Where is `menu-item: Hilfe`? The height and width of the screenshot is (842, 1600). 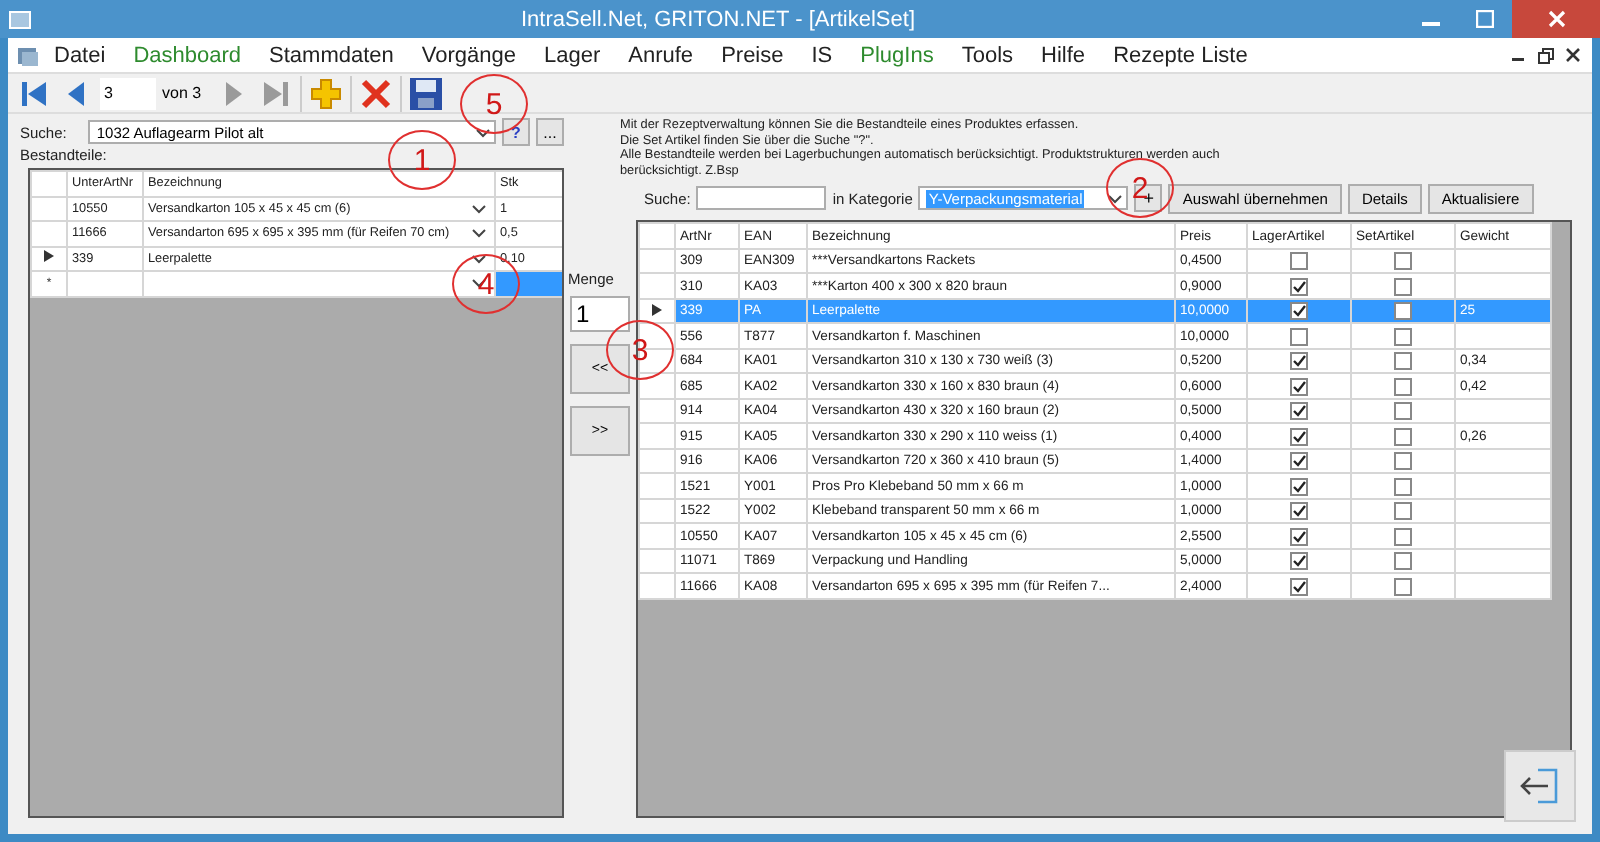
menu-item: Hilfe is located at coordinates (1063, 55).